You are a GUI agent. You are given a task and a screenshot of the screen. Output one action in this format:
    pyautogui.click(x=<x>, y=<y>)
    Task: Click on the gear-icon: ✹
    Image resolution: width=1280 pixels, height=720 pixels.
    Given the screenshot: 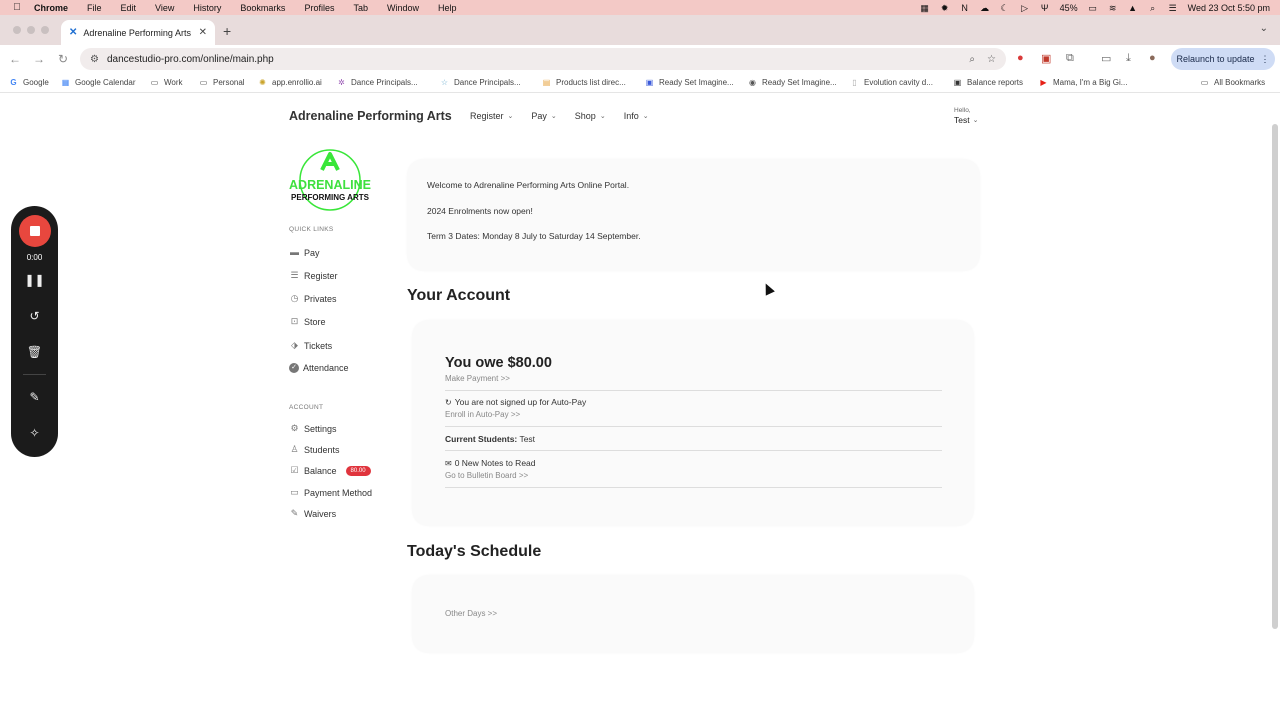 What is the action you would take?
    pyautogui.click(x=945, y=8)
    